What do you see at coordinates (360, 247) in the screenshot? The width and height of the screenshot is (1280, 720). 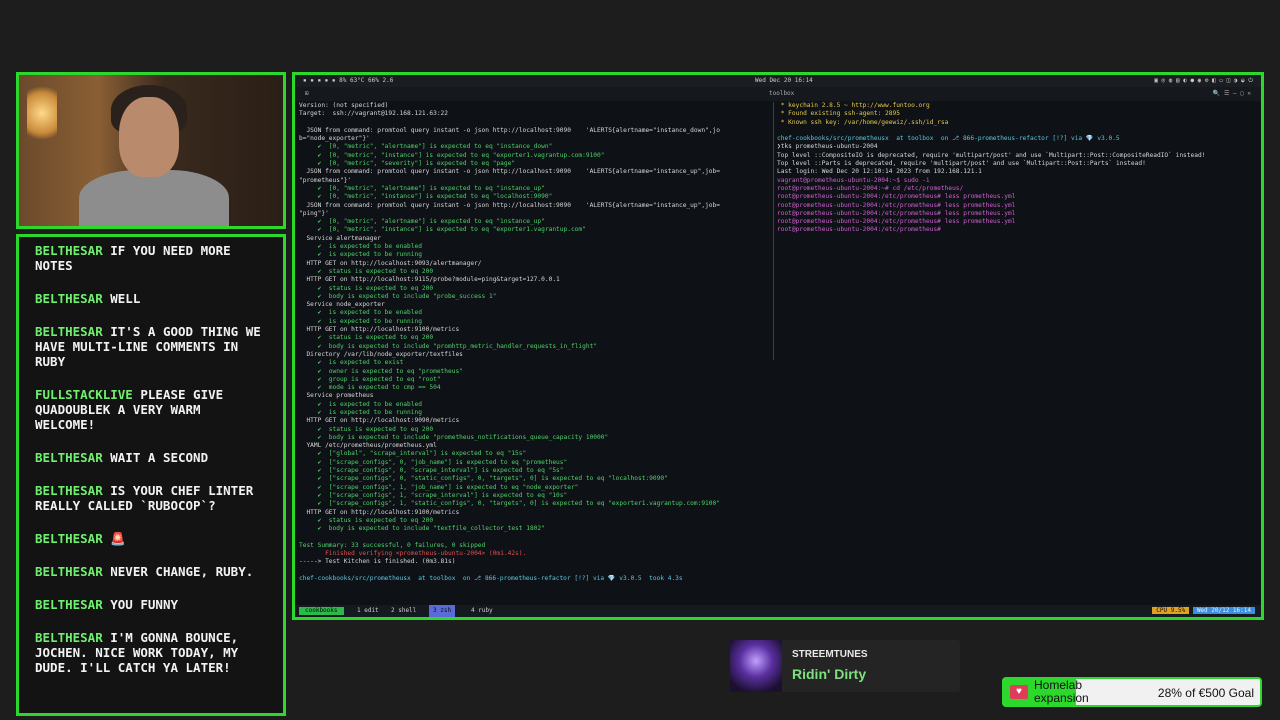 I see `terminal-line: ✔ is expected to be enabled` at bounding box center [360, 247].